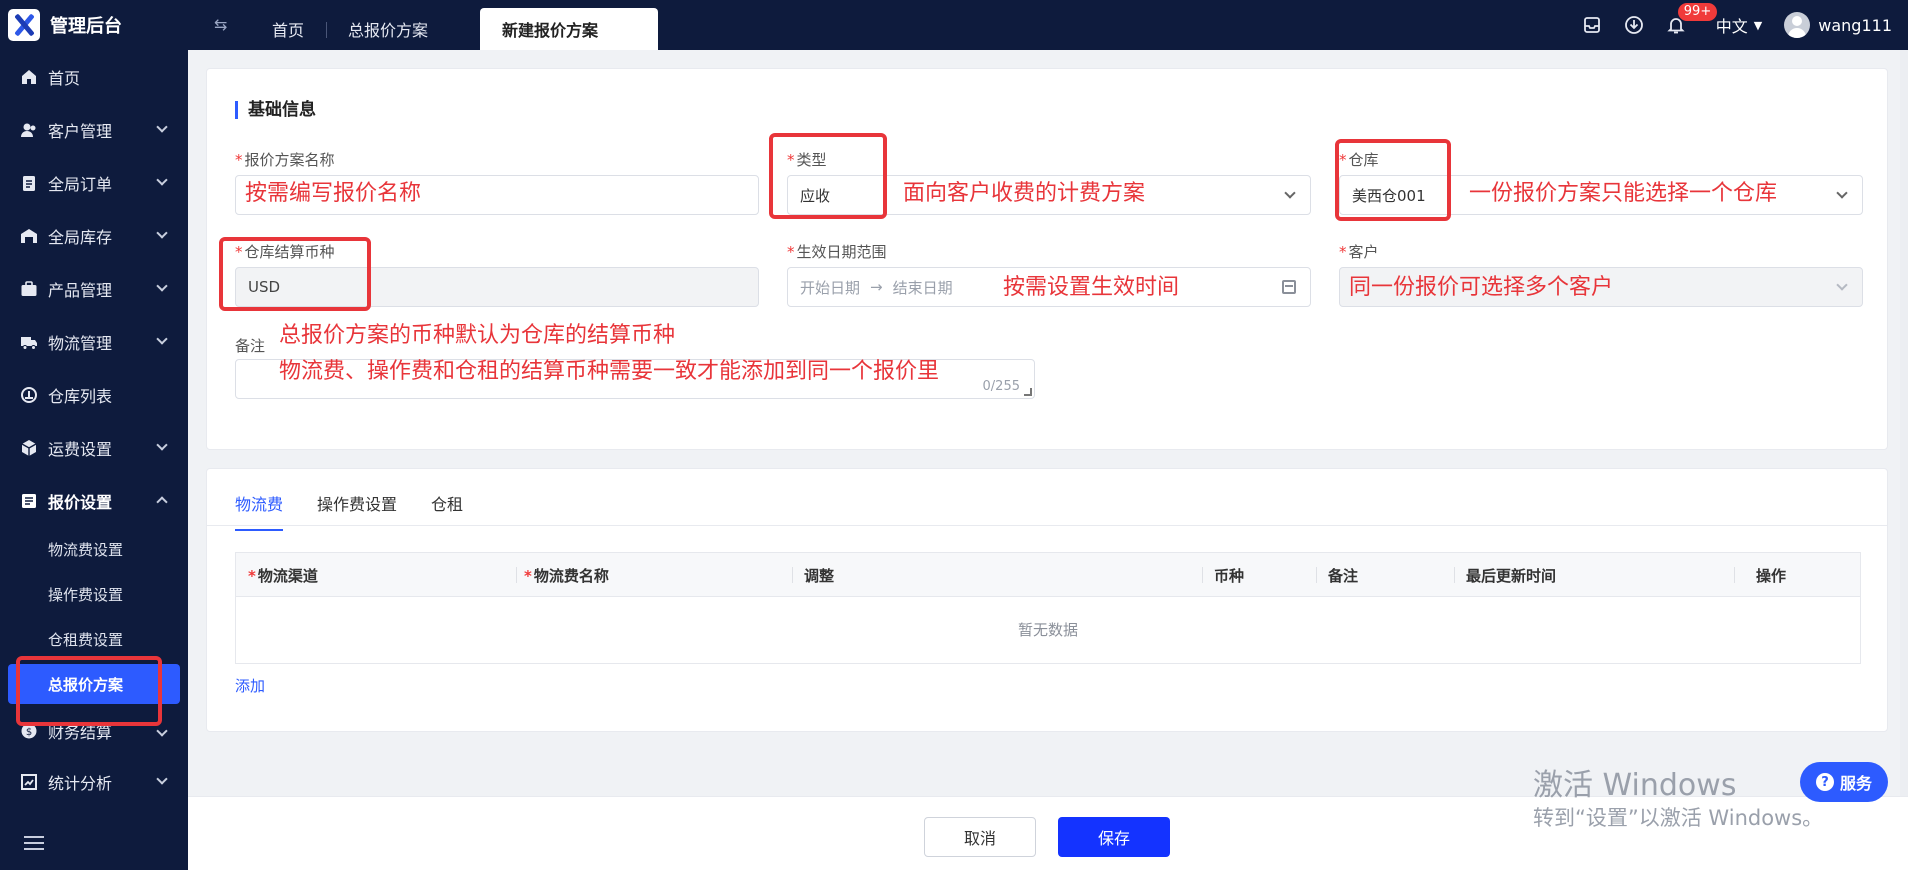 This screenshot has height=870, width=1908. Describe the element at coordinates (1047, 630) in the screenshot. I see `empty-state: 暂无数据` at that location.